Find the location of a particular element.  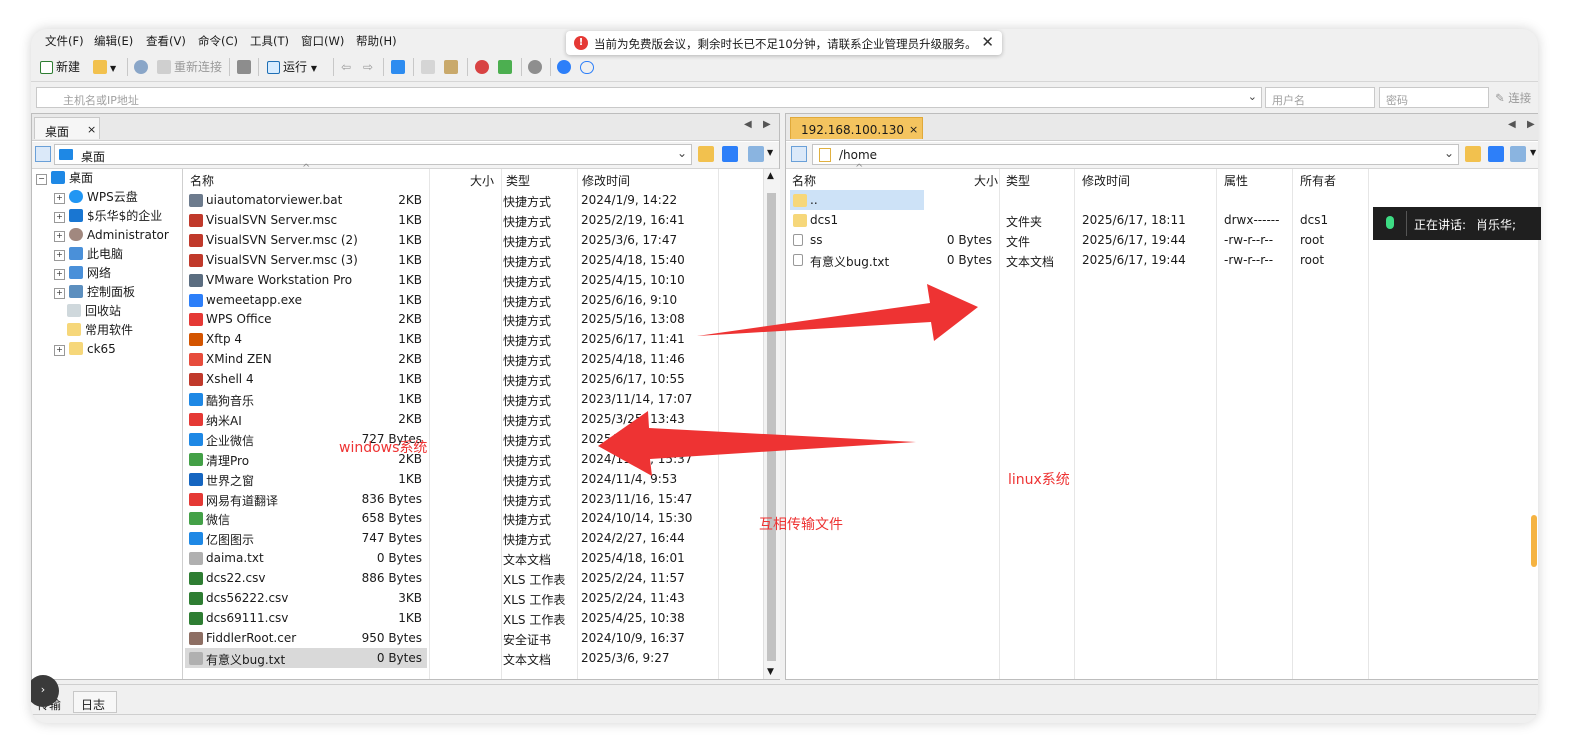

arrow-to-linux is located at coordinates (837, 312).